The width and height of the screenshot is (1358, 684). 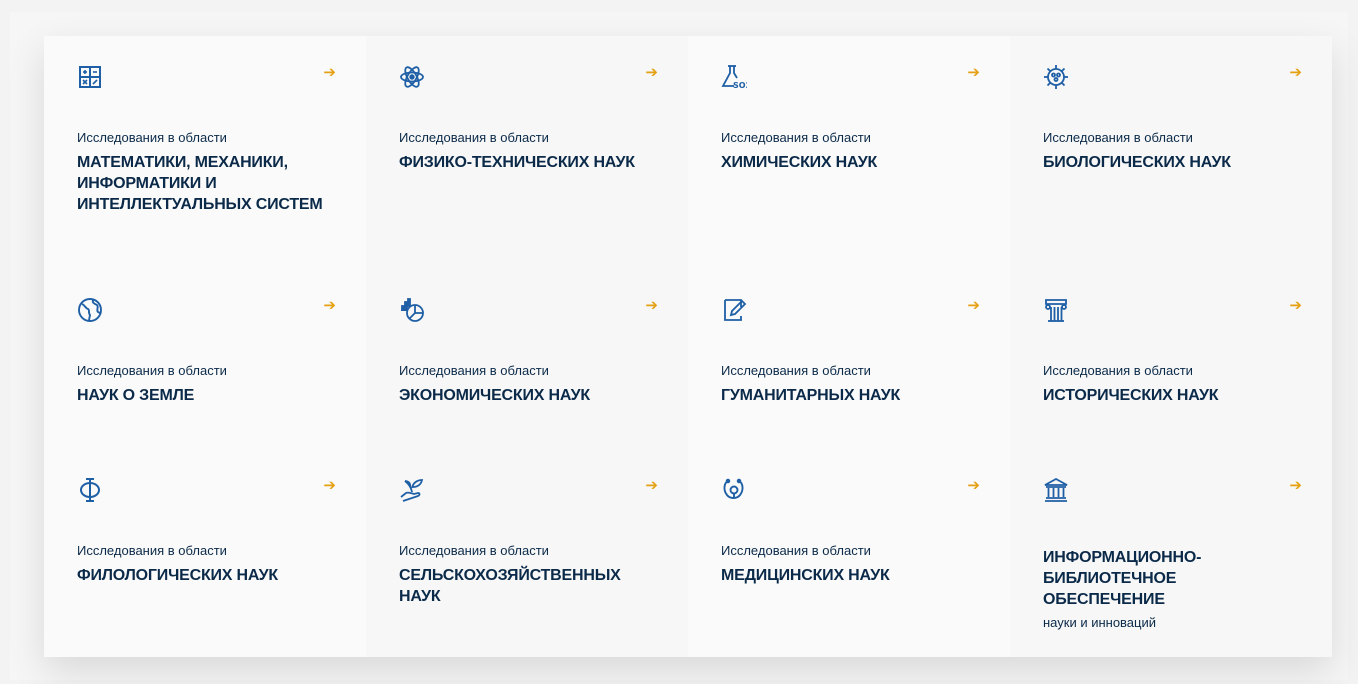 I want to click on gear-cells-icon, so click(x=1056, y=77).